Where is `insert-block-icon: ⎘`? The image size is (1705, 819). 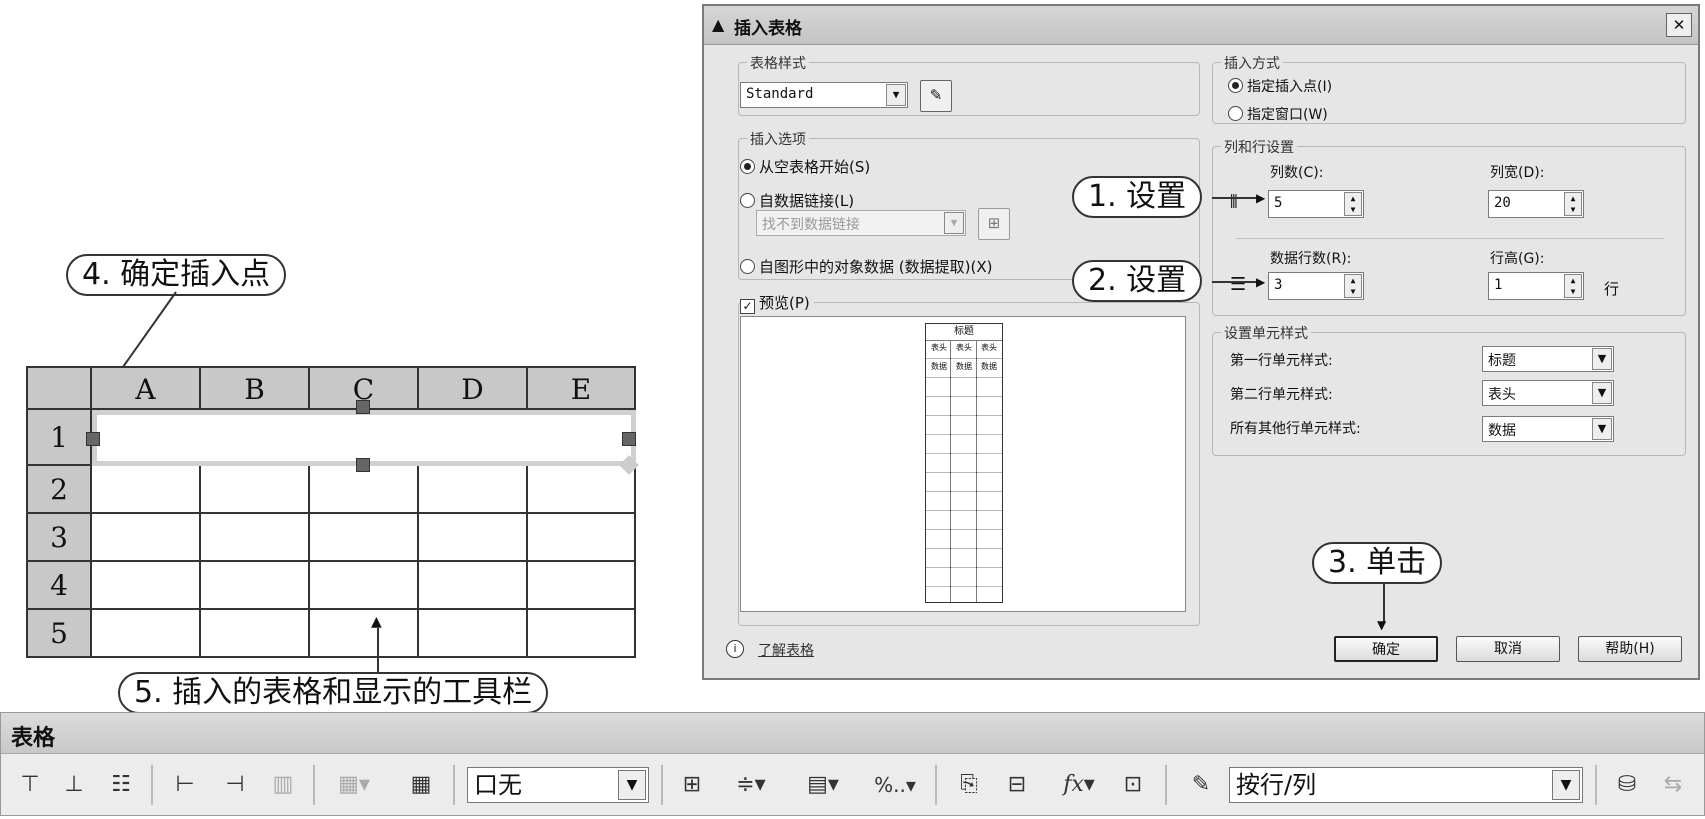 insert-block-icon: ⎘ is located at coordinates (969, 785).